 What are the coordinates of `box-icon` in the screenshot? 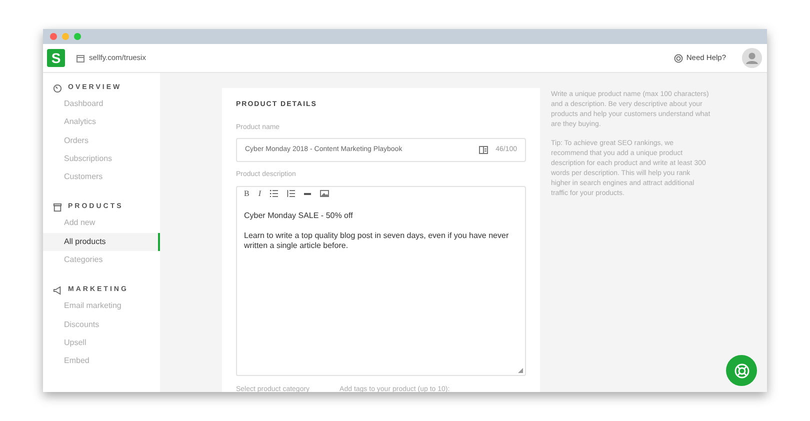 It's located at (57, 207).